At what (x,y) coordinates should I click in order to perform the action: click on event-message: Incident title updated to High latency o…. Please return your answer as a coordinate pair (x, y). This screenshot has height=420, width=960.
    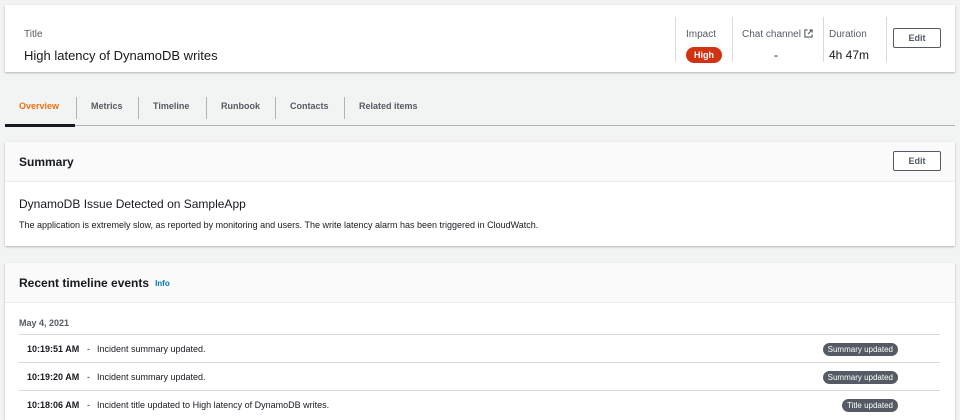
    Looking at the image, I should click on (213, 405).